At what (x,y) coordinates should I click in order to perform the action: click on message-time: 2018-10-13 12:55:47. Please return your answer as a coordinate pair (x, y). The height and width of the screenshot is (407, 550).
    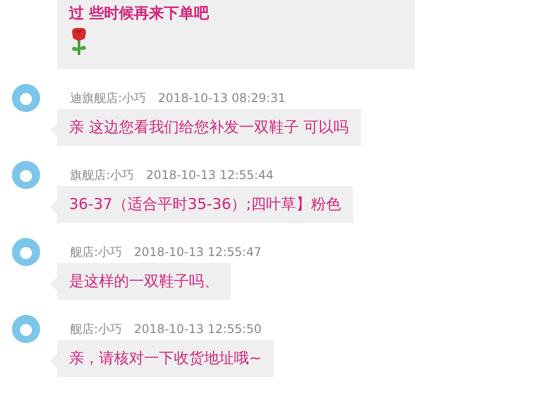
    Looking at the image, I should click on (198, 252).